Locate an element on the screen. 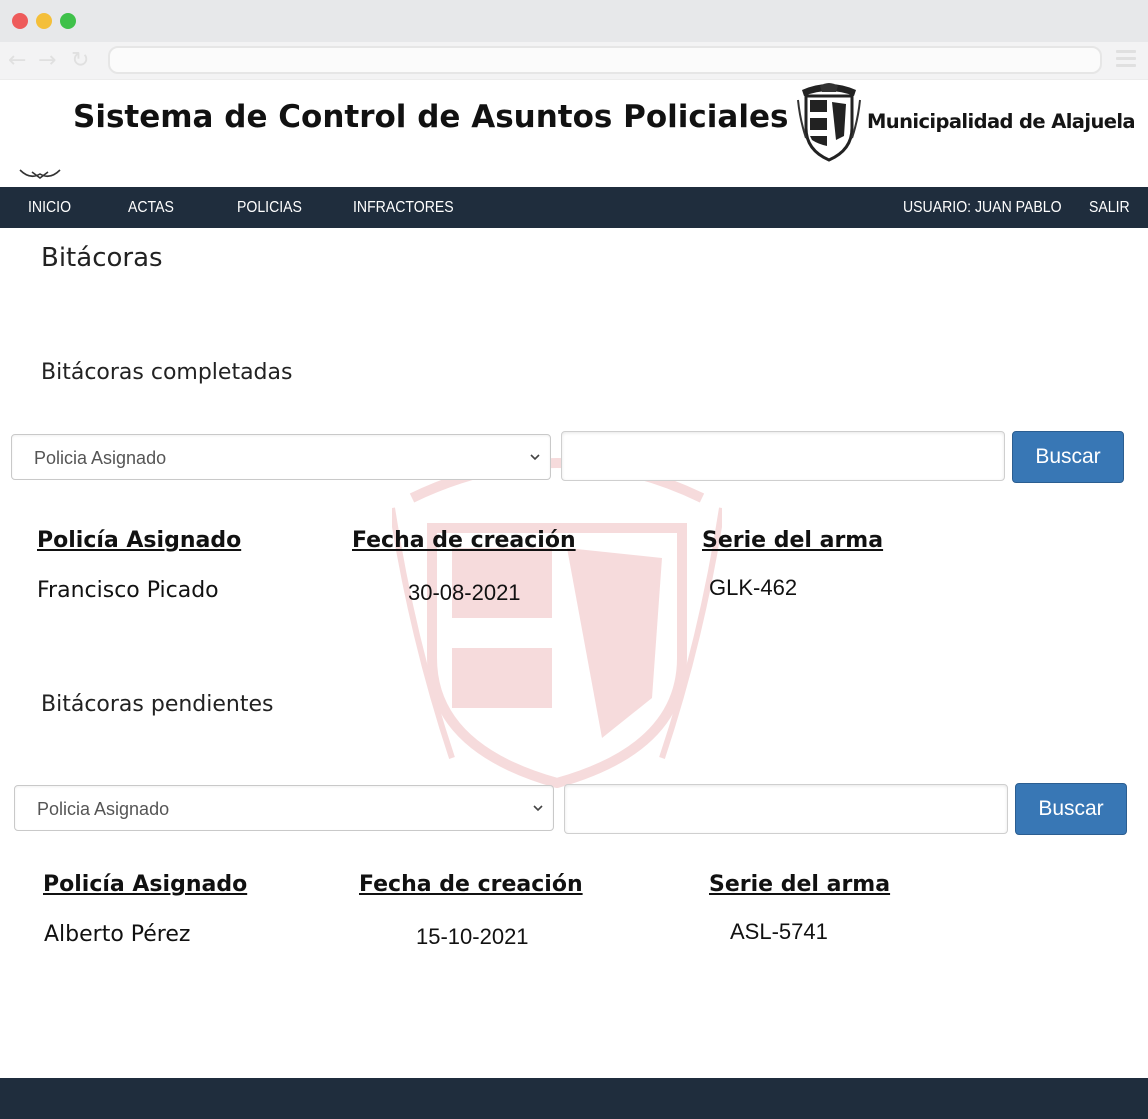  maximize-window-button is located at coordinates (68, 21).